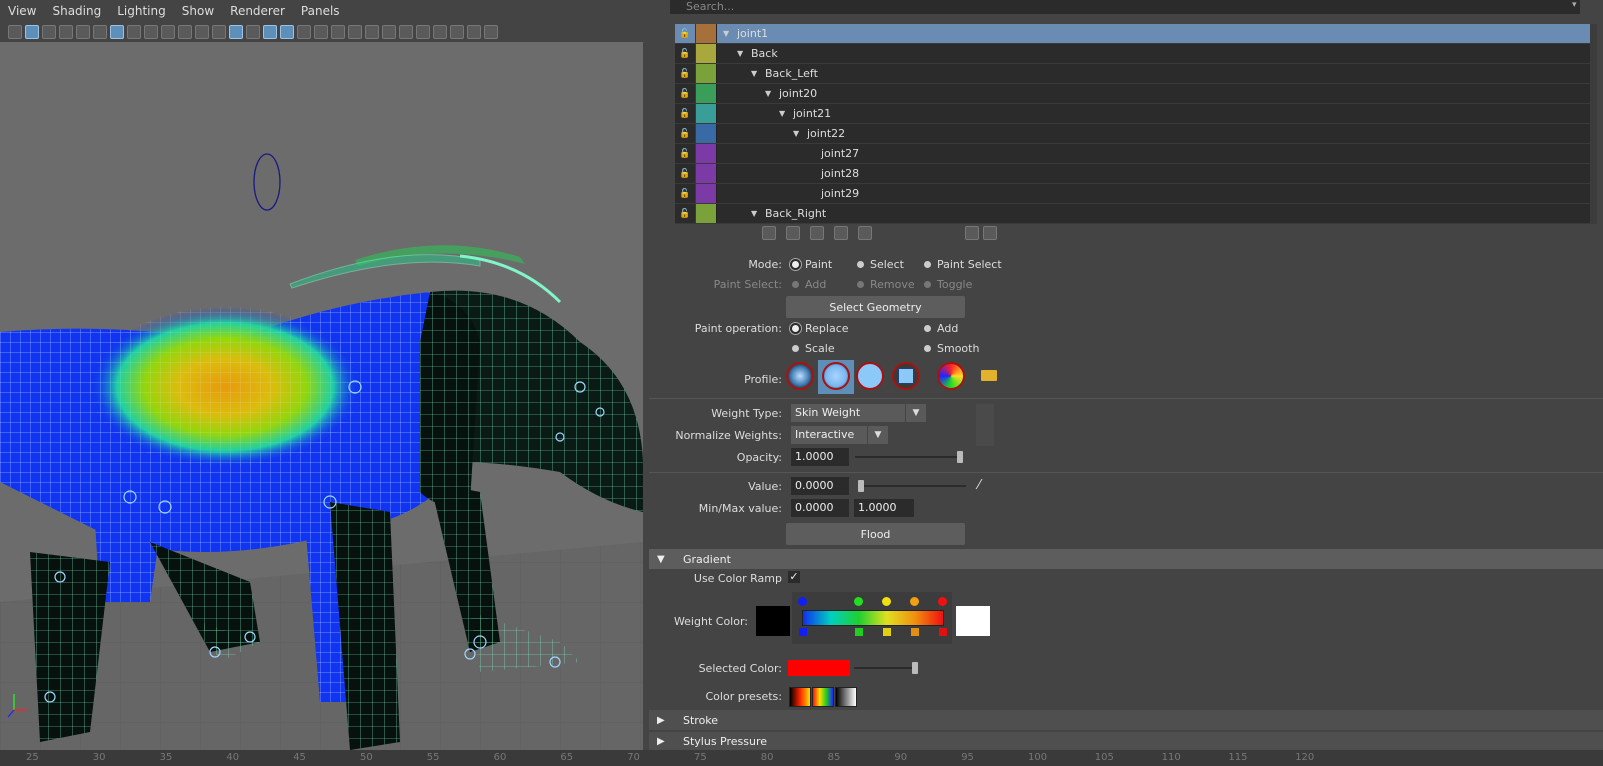 The width and height of the screenshot is (1603, 766). What do you see at coordinates (885, 668) in the screenshot?
I see `selected-color-slider-track` at bounding box center [885, 668].